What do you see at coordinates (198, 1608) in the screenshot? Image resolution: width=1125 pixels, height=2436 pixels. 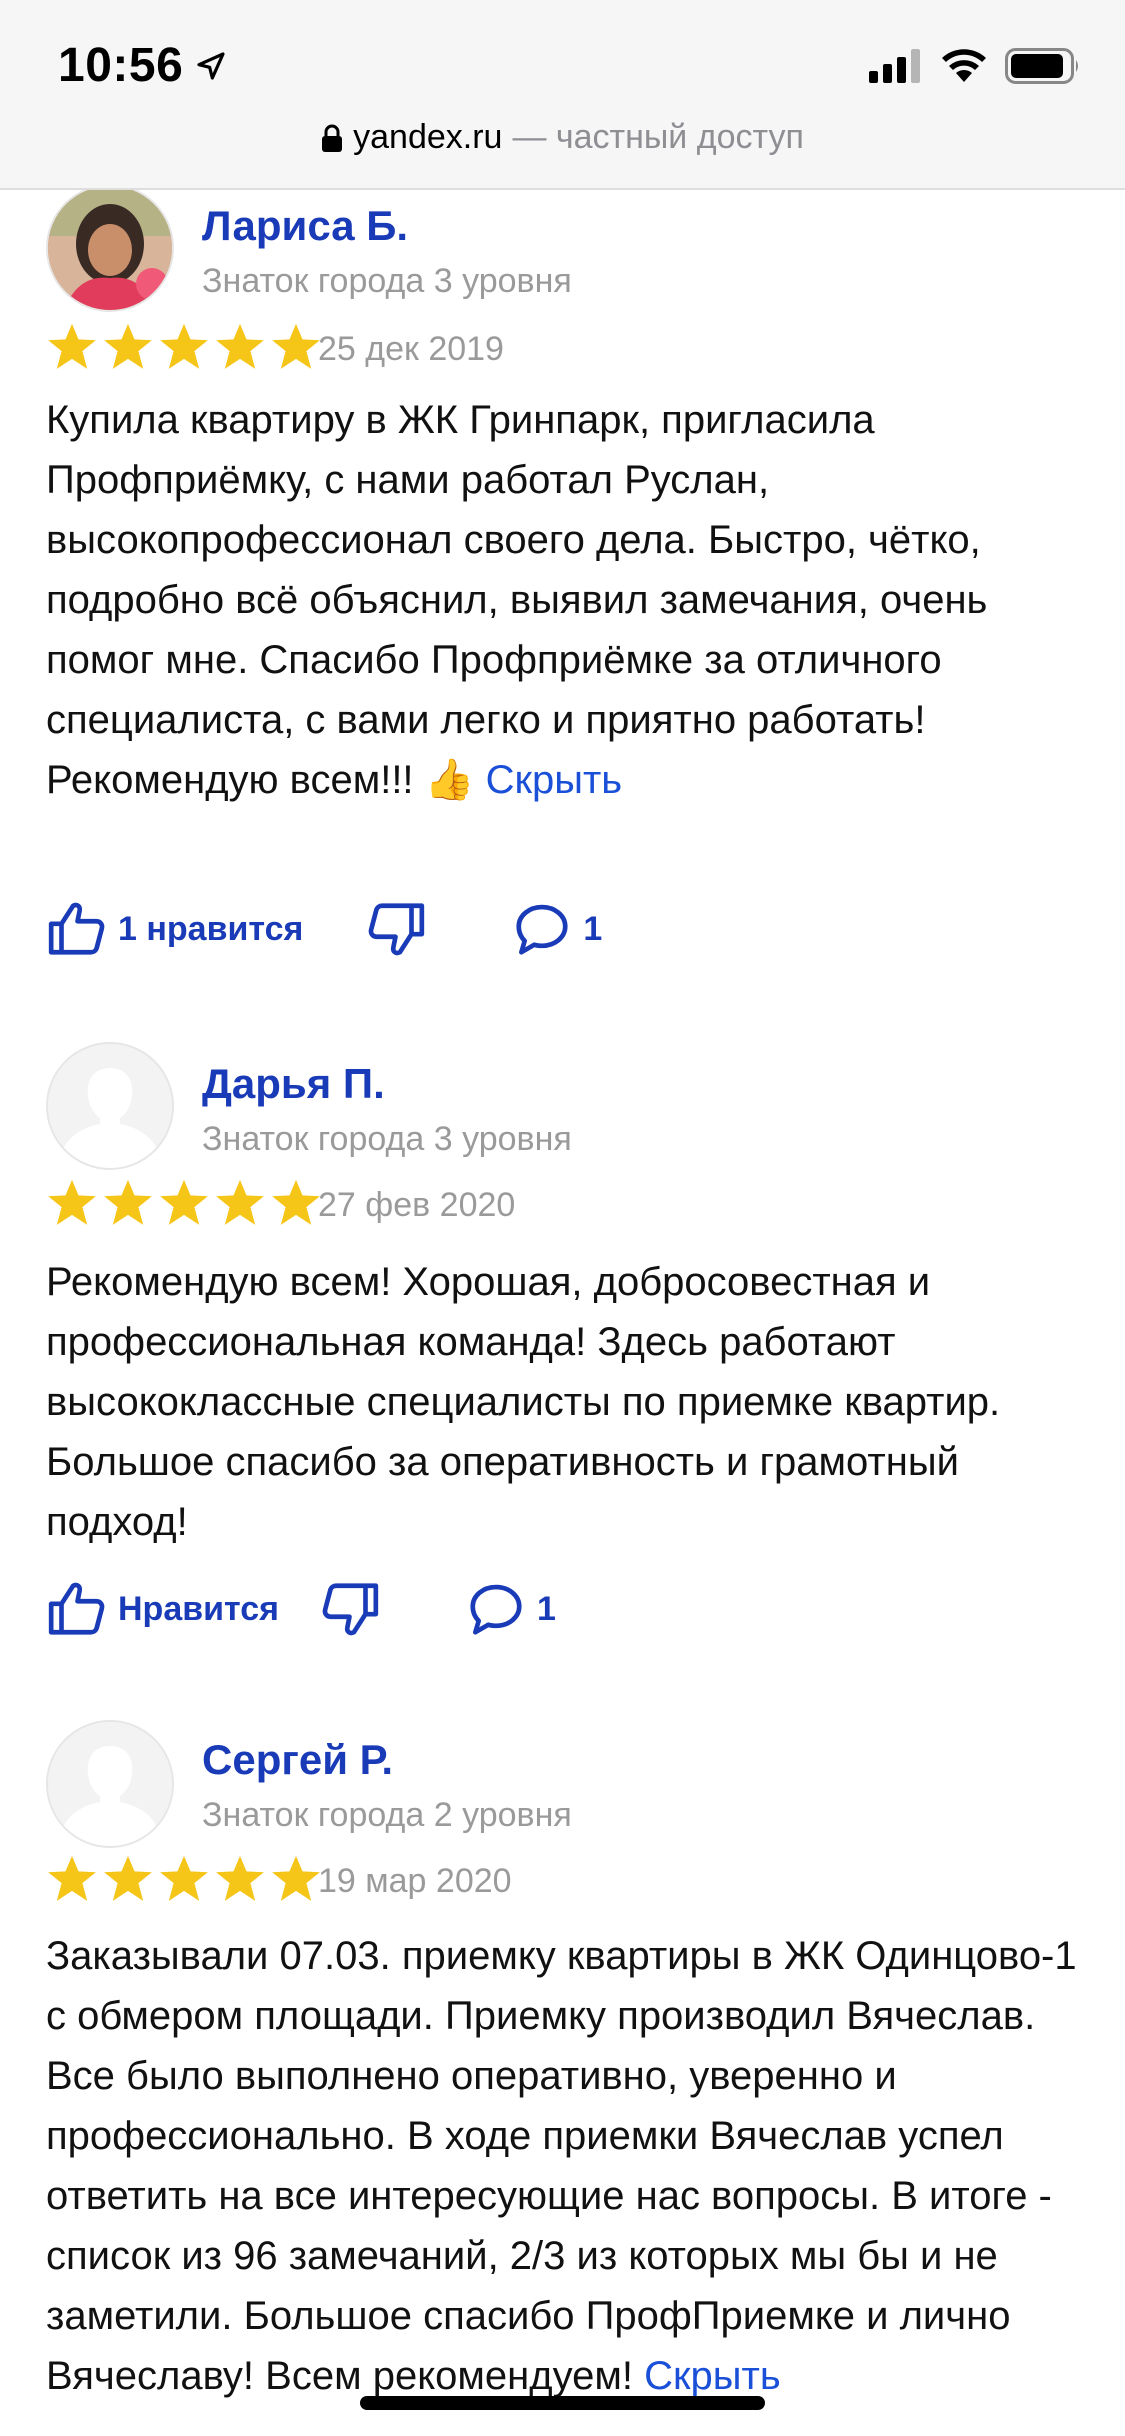 I see `like-label: Нравится` at bounding box center [198, 1608].